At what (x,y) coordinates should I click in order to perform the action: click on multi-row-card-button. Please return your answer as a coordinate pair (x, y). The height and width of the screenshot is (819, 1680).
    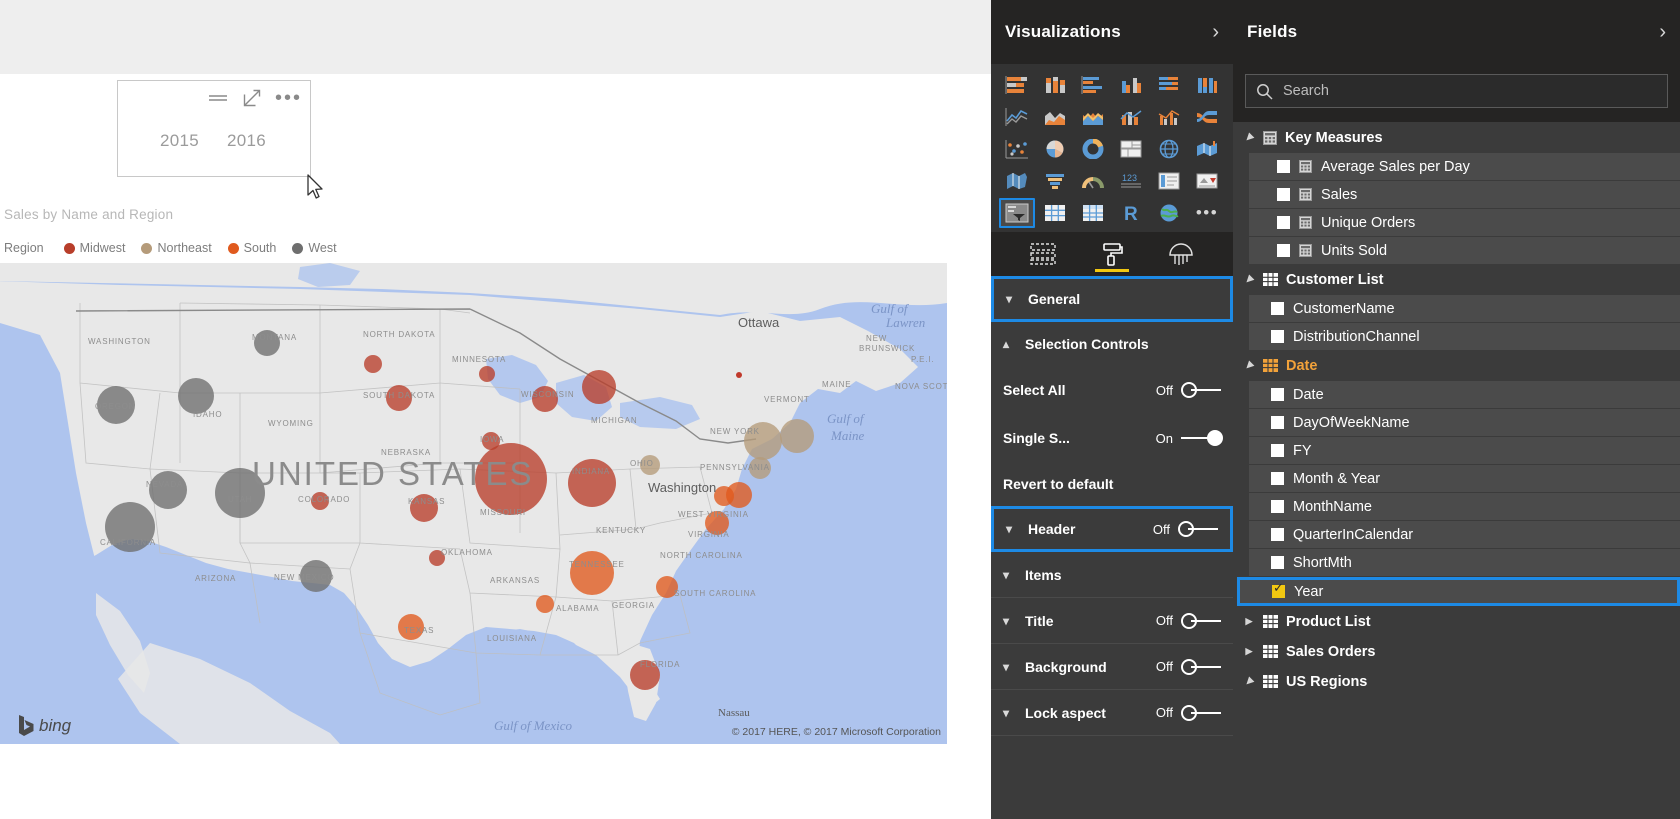
    Looking at the image, I should click on (1169, 181).